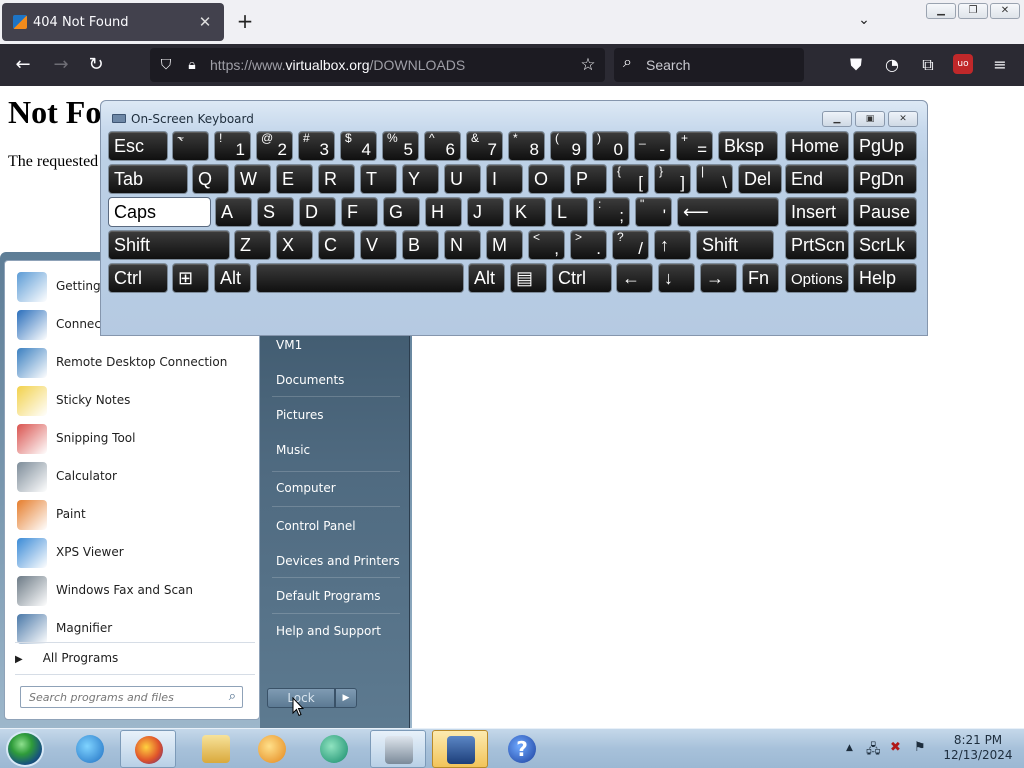 Image resolution: width=1024 pixels, height=768 pixels. Describe the element at coordinates (205, 22) in the screenshot. I see `tab-close-icon: ✕` at that location.